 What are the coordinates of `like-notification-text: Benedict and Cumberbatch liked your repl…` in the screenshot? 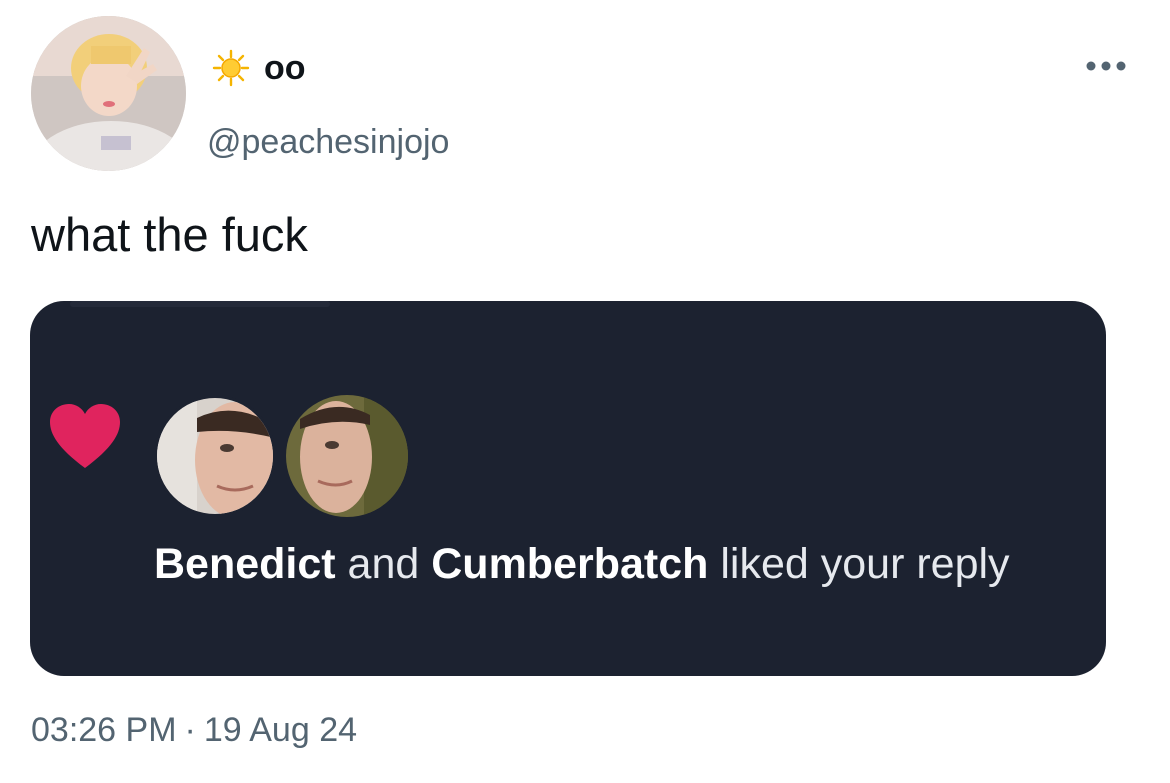 It's located at (624, 564).